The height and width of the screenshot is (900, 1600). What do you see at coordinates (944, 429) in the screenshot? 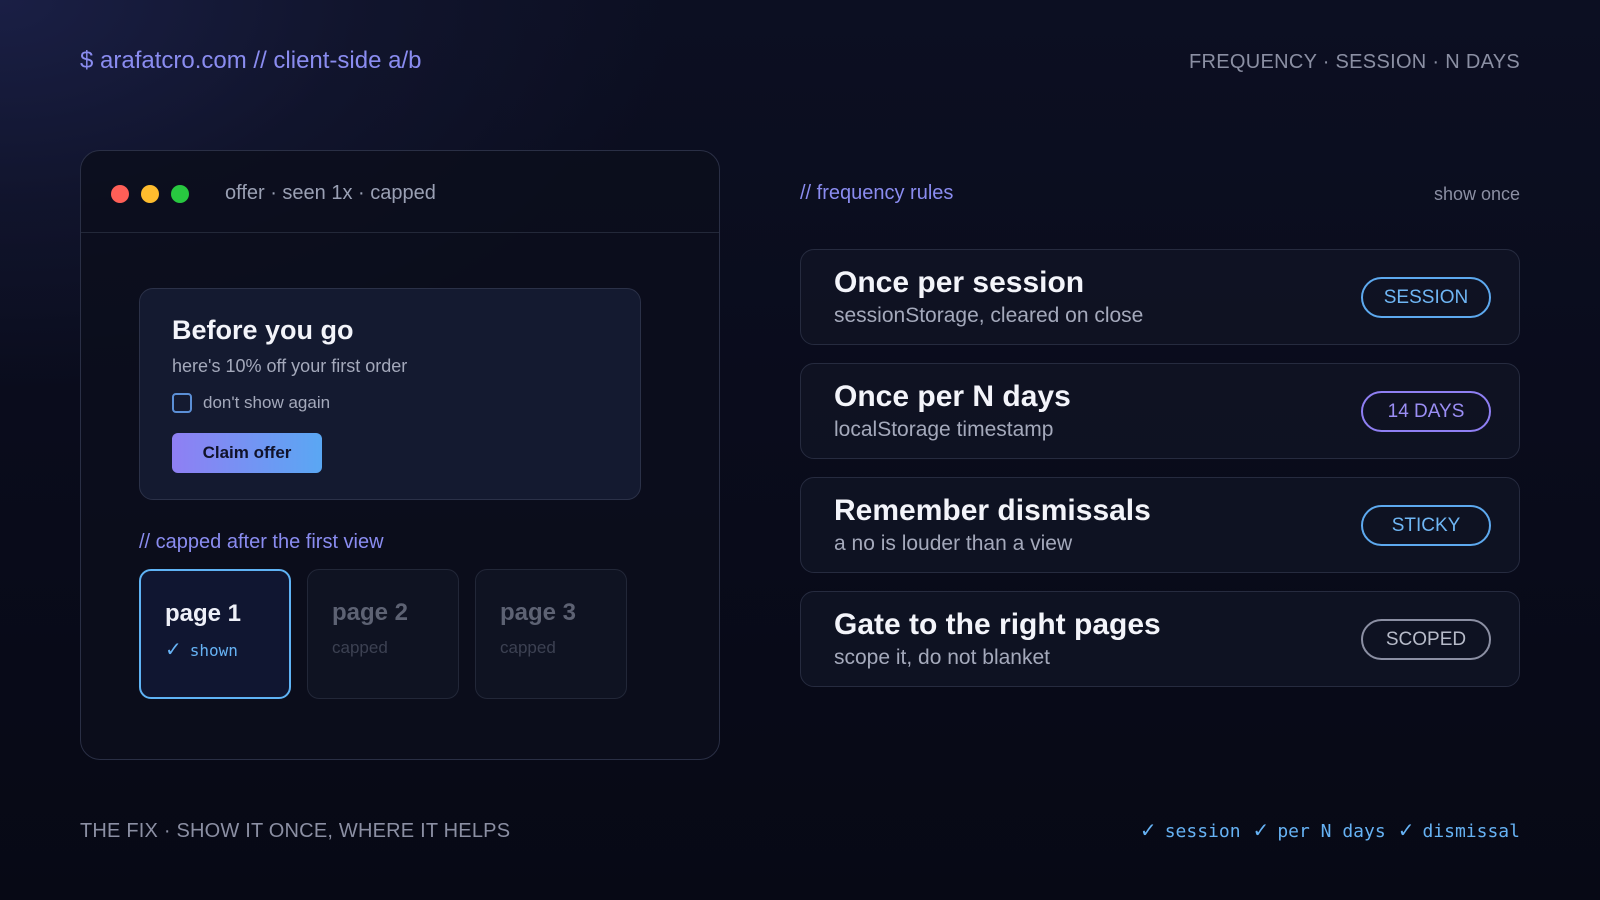
I see `rule-subtitle: localStorage timestamp` at bounding box center [944, 429].